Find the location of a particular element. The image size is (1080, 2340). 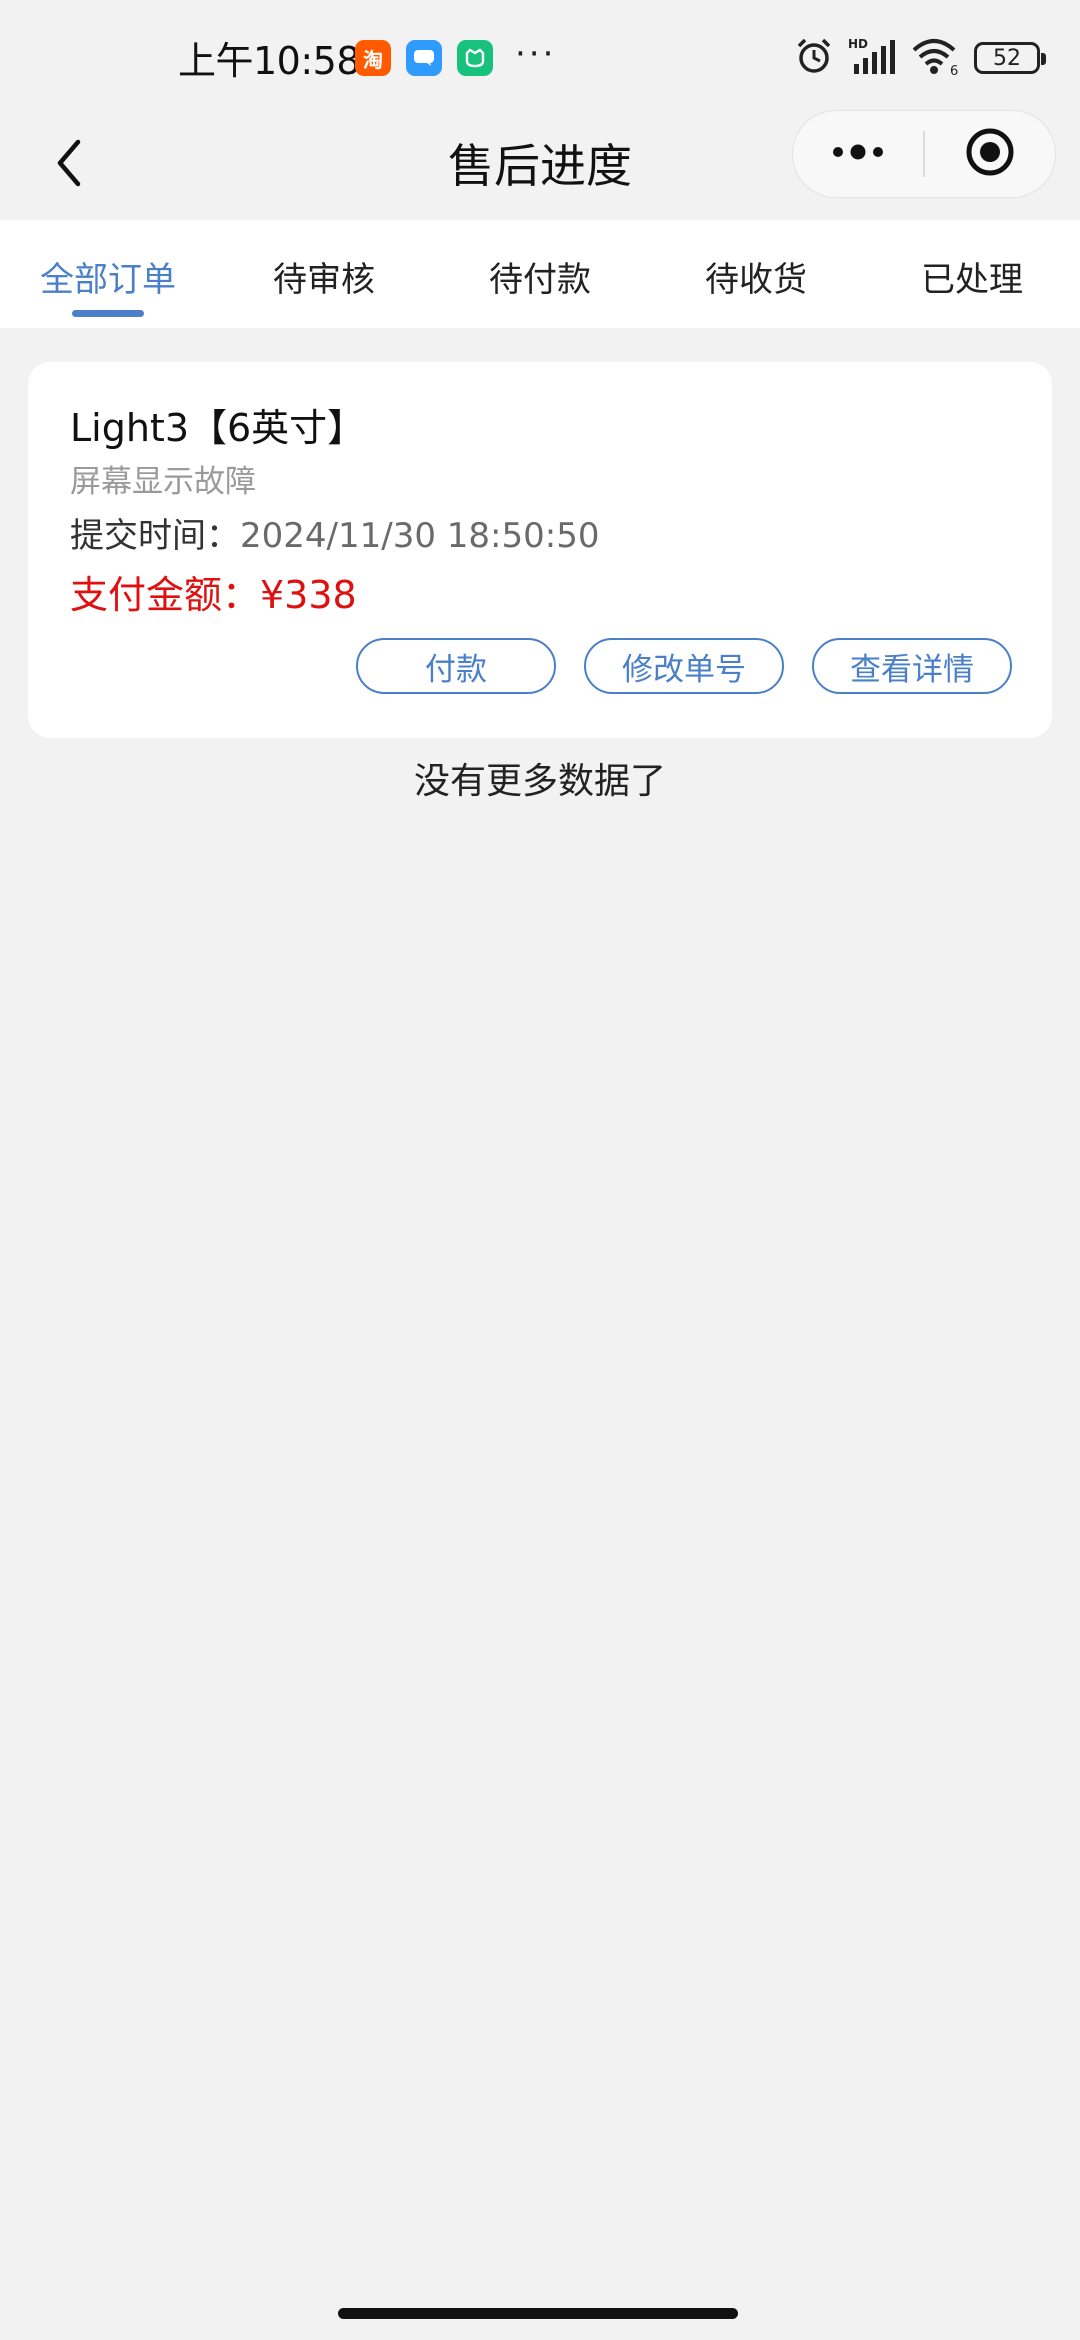

wifi-icon: 6 is located at coordinates (935, 58).